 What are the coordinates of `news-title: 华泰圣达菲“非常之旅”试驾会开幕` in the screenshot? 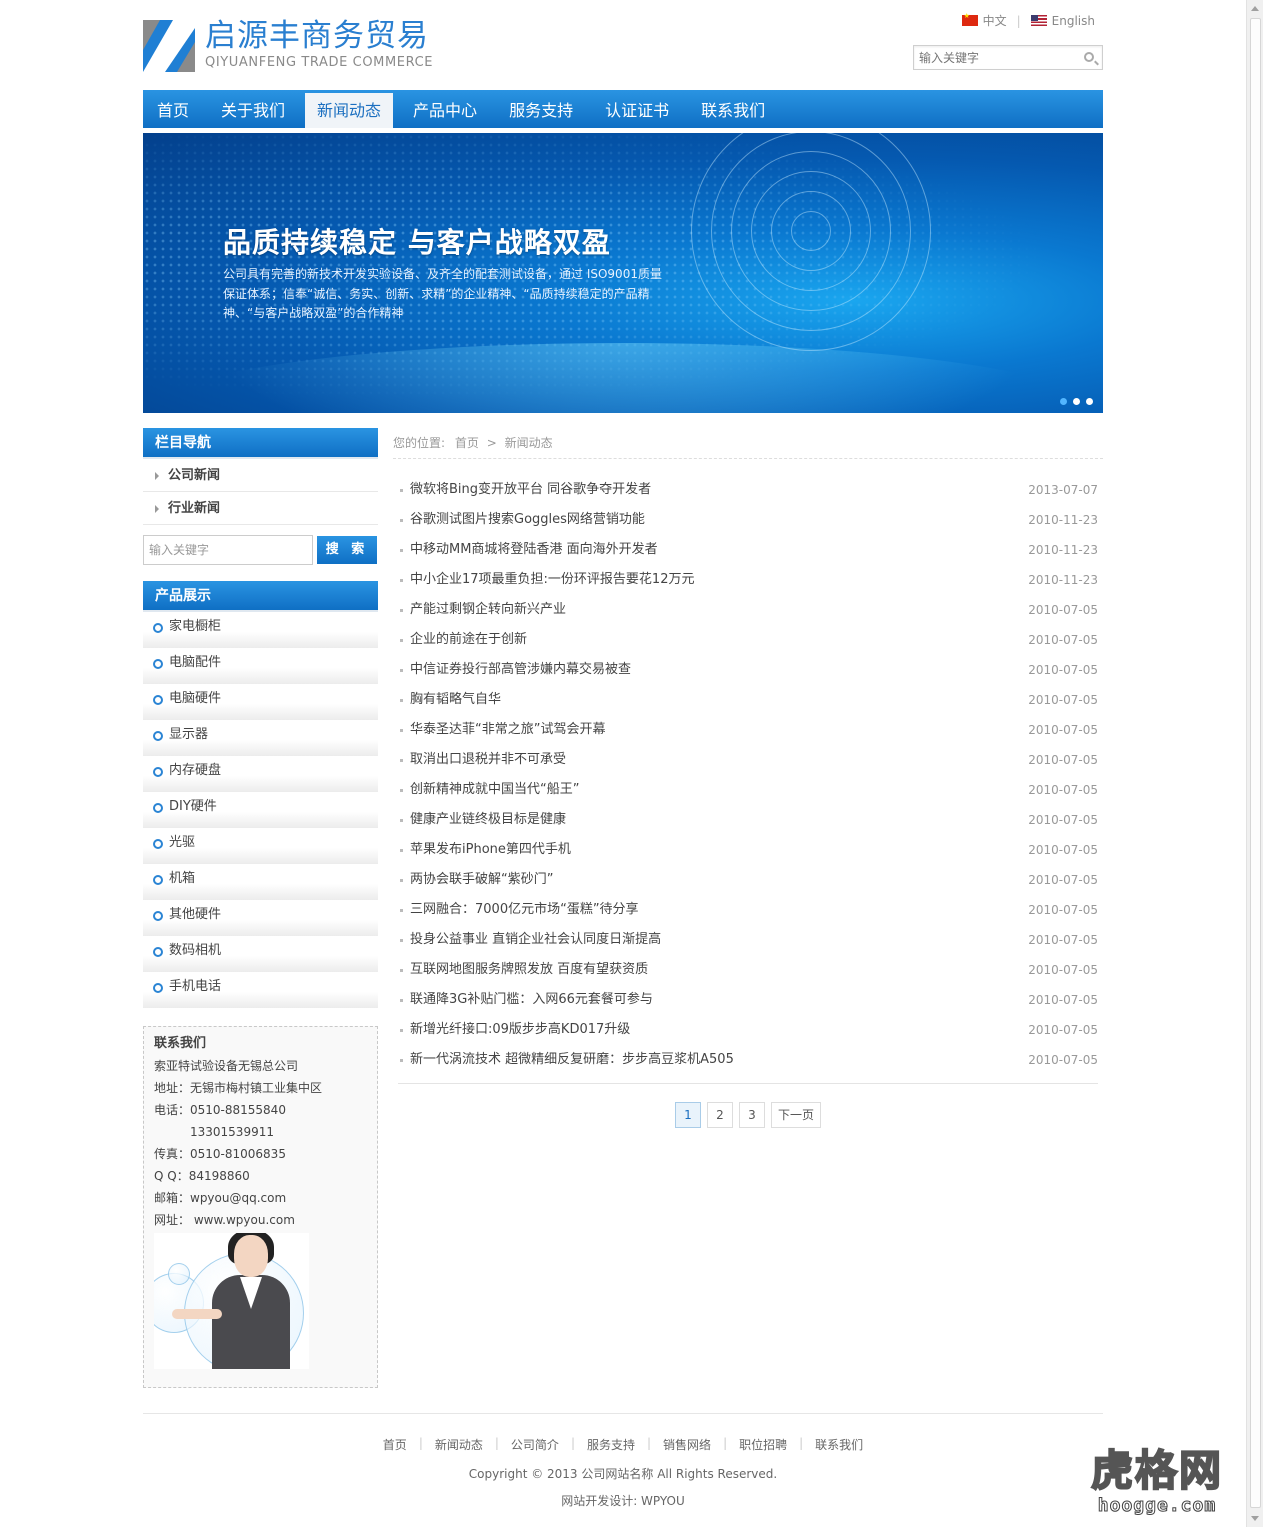 It's located at (507, 730).